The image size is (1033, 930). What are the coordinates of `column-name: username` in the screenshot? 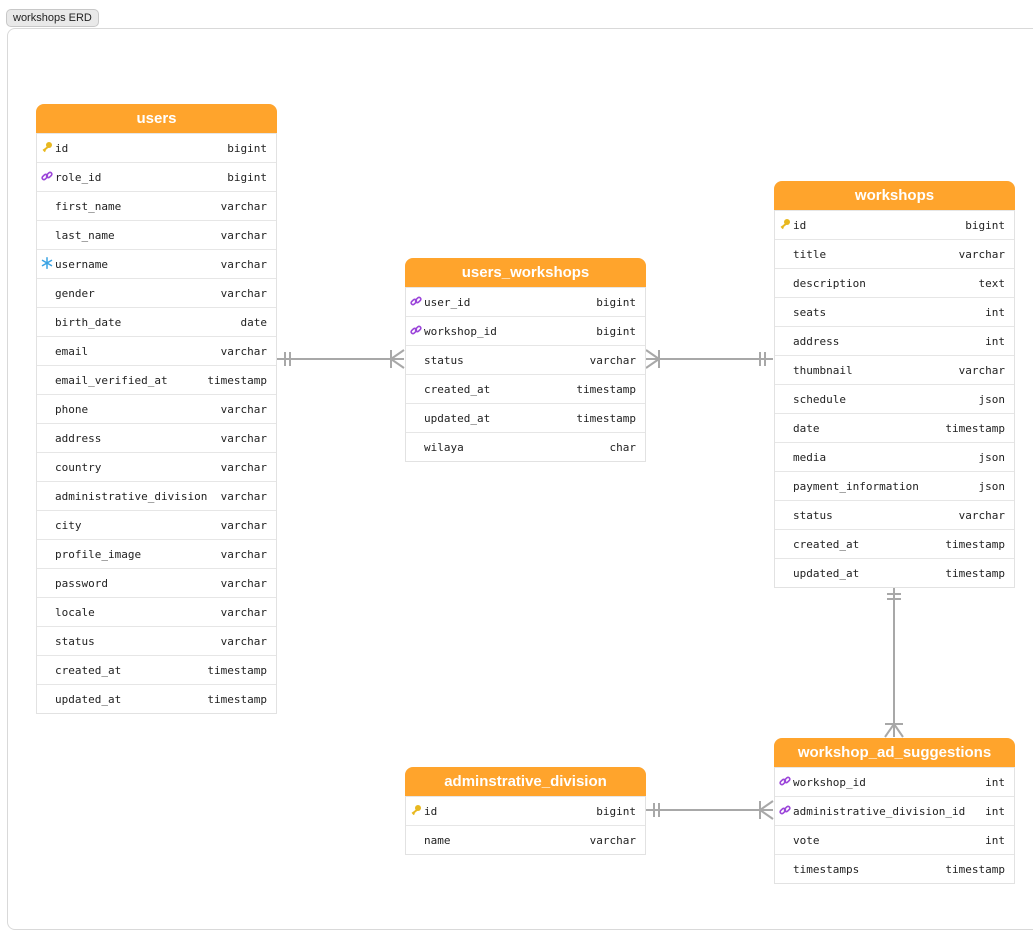 It's located at (81, 264).